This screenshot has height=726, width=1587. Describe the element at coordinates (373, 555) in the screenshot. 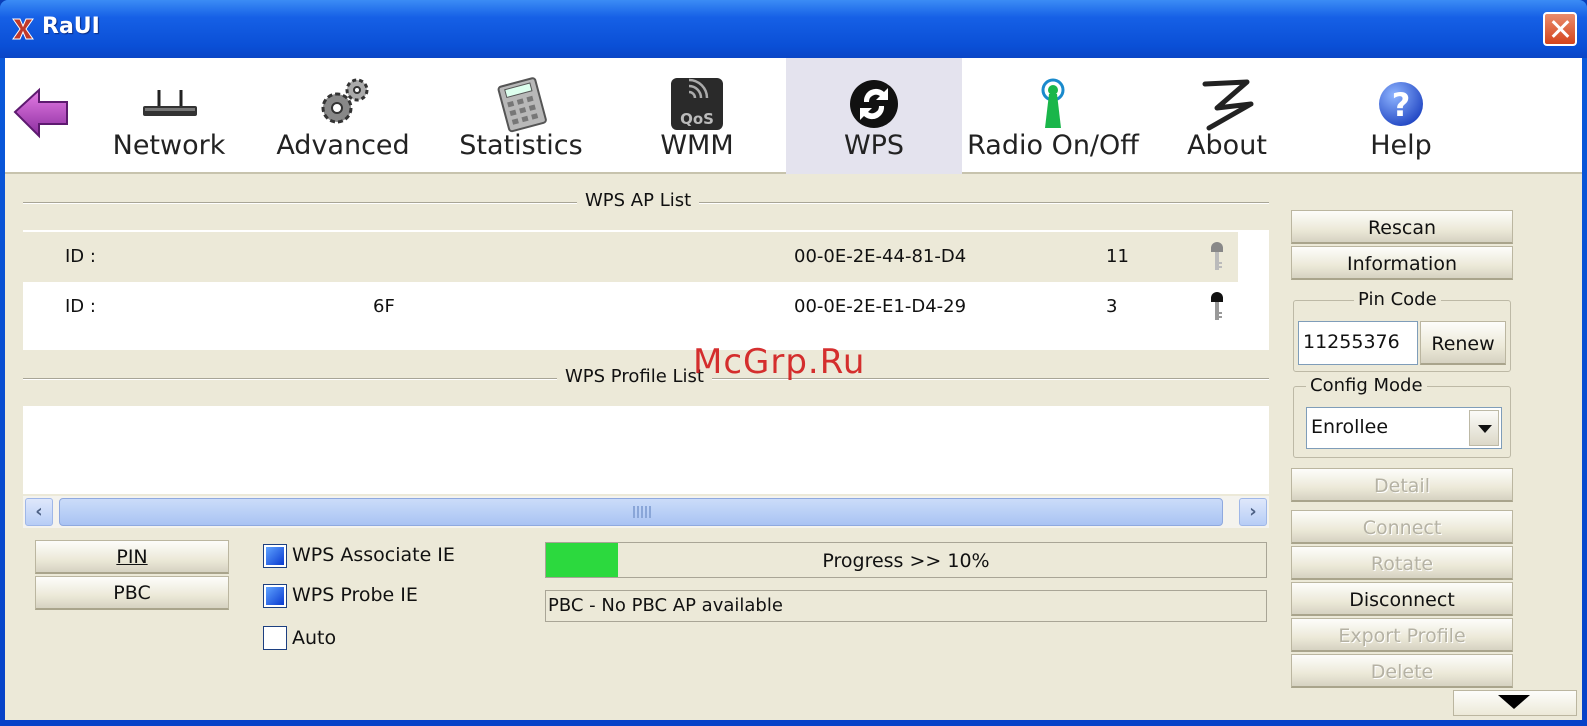

I see `associate-ie-label: WPS Associate IE` at that location.